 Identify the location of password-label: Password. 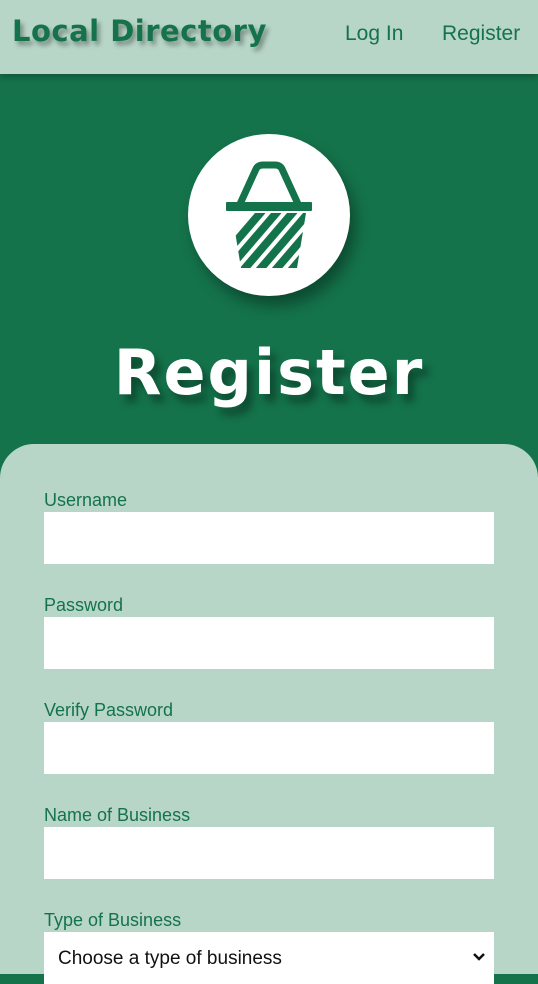
(84, 605).